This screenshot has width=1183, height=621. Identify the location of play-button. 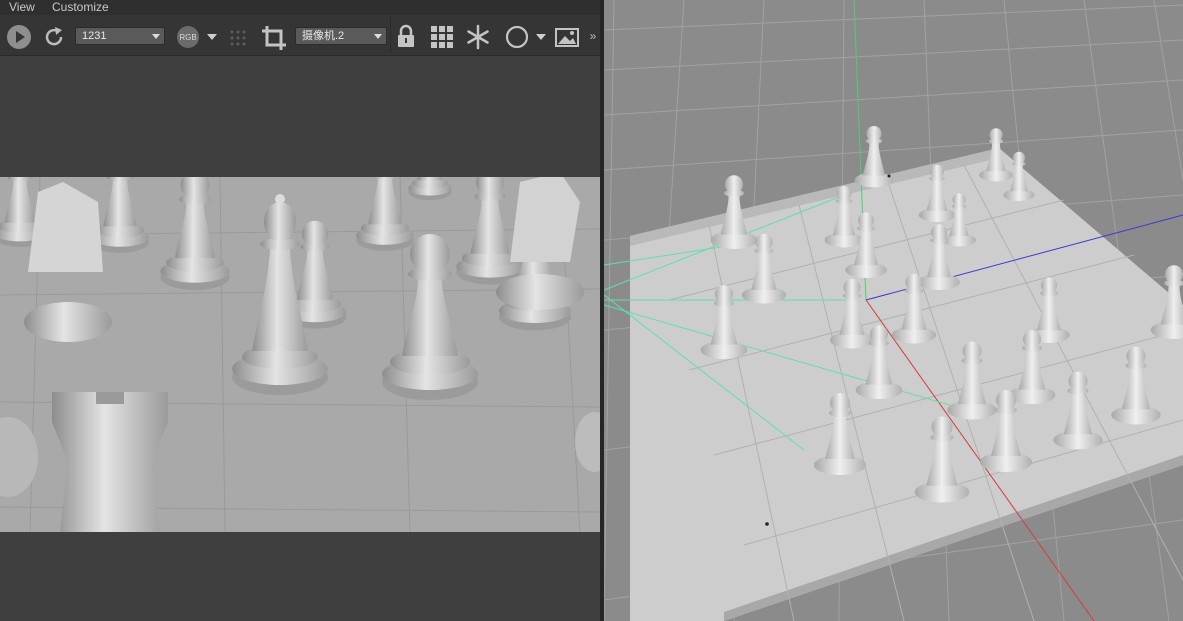
(19, 37).